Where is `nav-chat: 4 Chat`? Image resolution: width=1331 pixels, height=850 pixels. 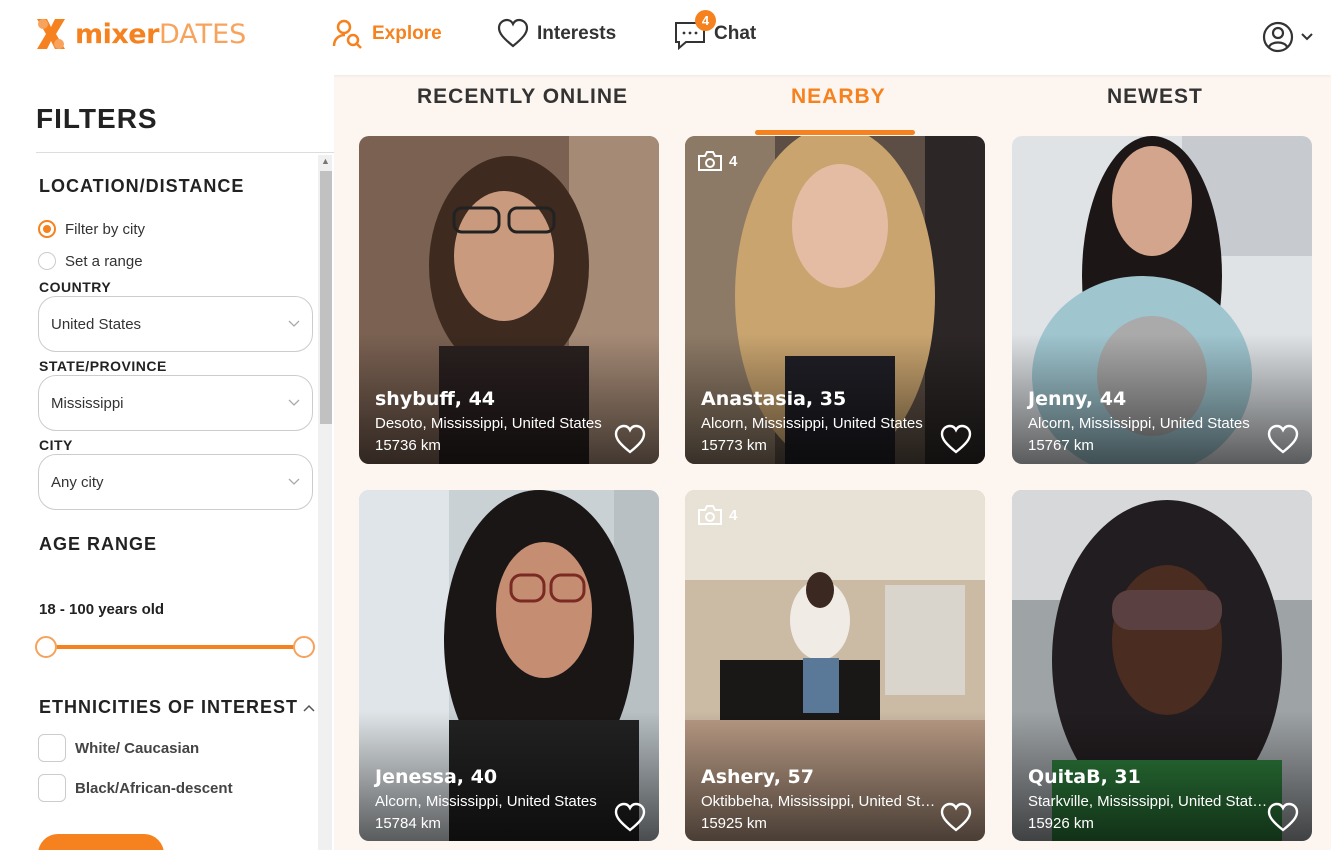 nav-chat: 4 Chat is located at coordinates (715, 30).